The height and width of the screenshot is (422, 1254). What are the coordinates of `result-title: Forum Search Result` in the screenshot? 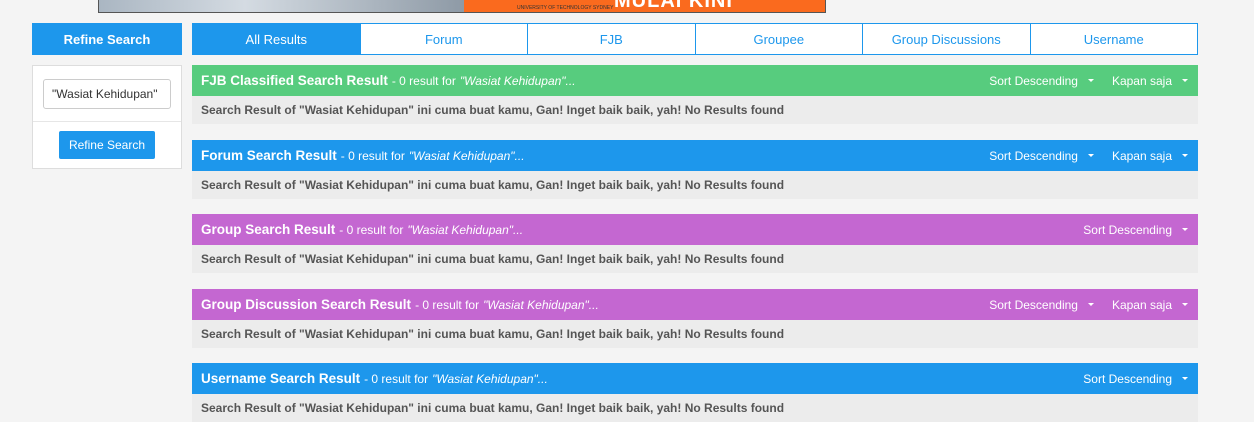 It's located at (269, 155).